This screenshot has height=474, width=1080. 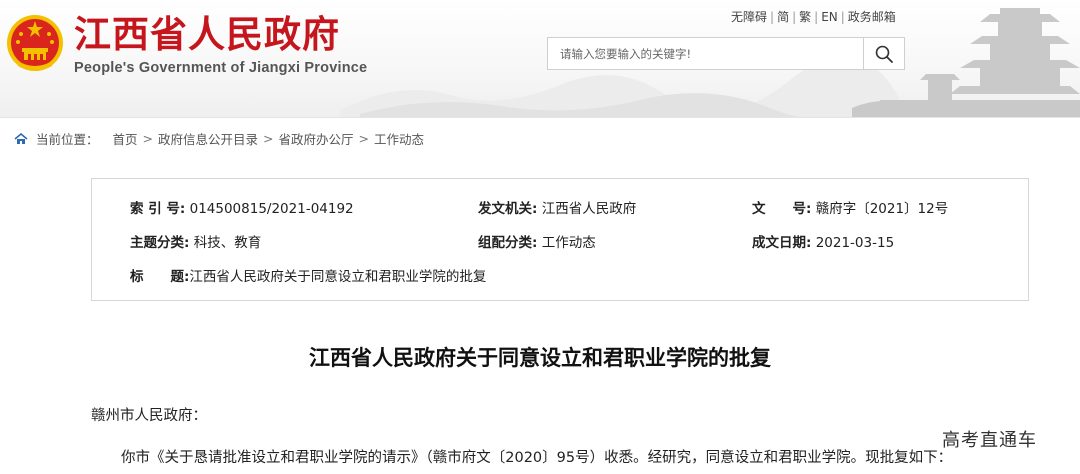 I want to click on search-icon, so click(x=884, y=54).